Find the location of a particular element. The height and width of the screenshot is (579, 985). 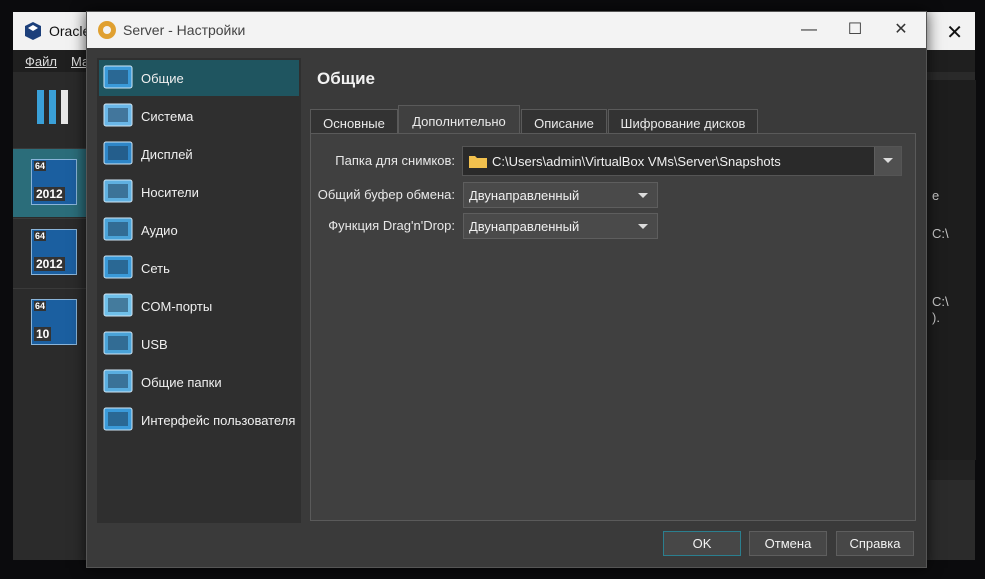

gear-icon is located at coordinates (107, 30).